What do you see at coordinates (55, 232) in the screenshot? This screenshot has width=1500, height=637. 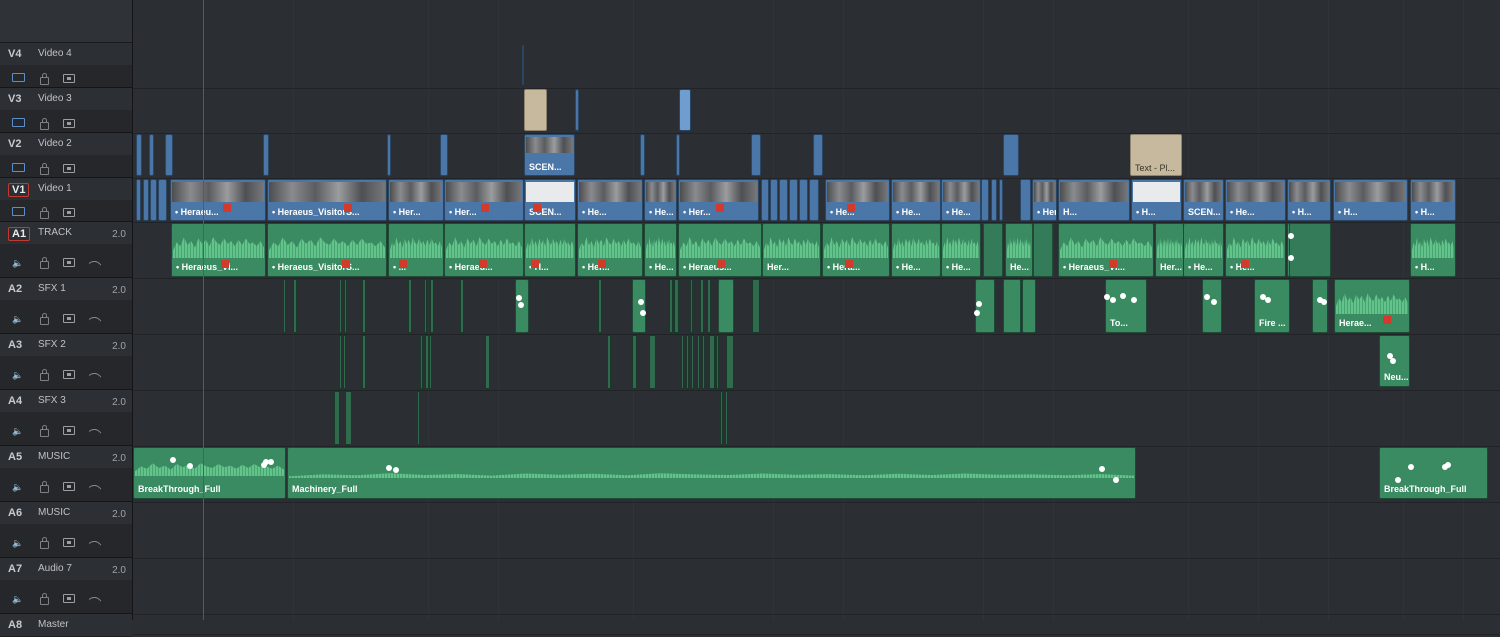 I see `track-name: TRACK` at bounding box center [55, 232].